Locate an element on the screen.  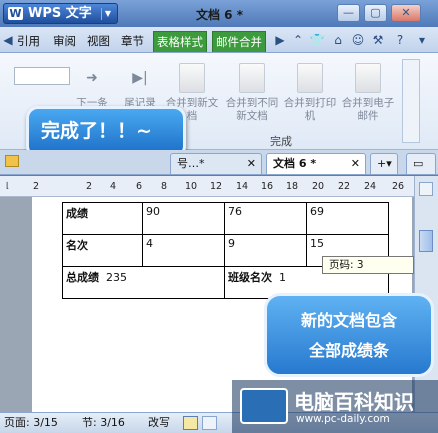
people-icon: ☺ is located at coordinates (358, 40).